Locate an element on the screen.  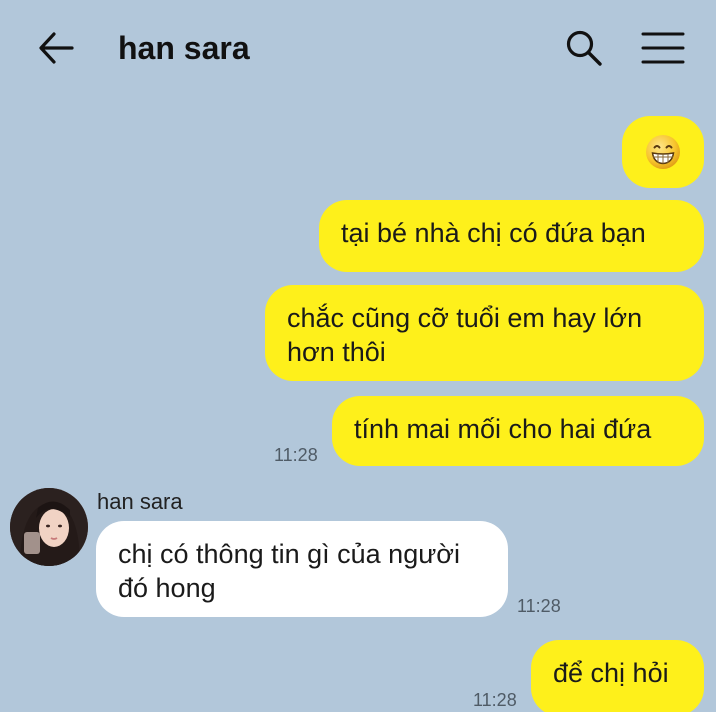
profile-photo-icon is located at coordinates (49, 527).